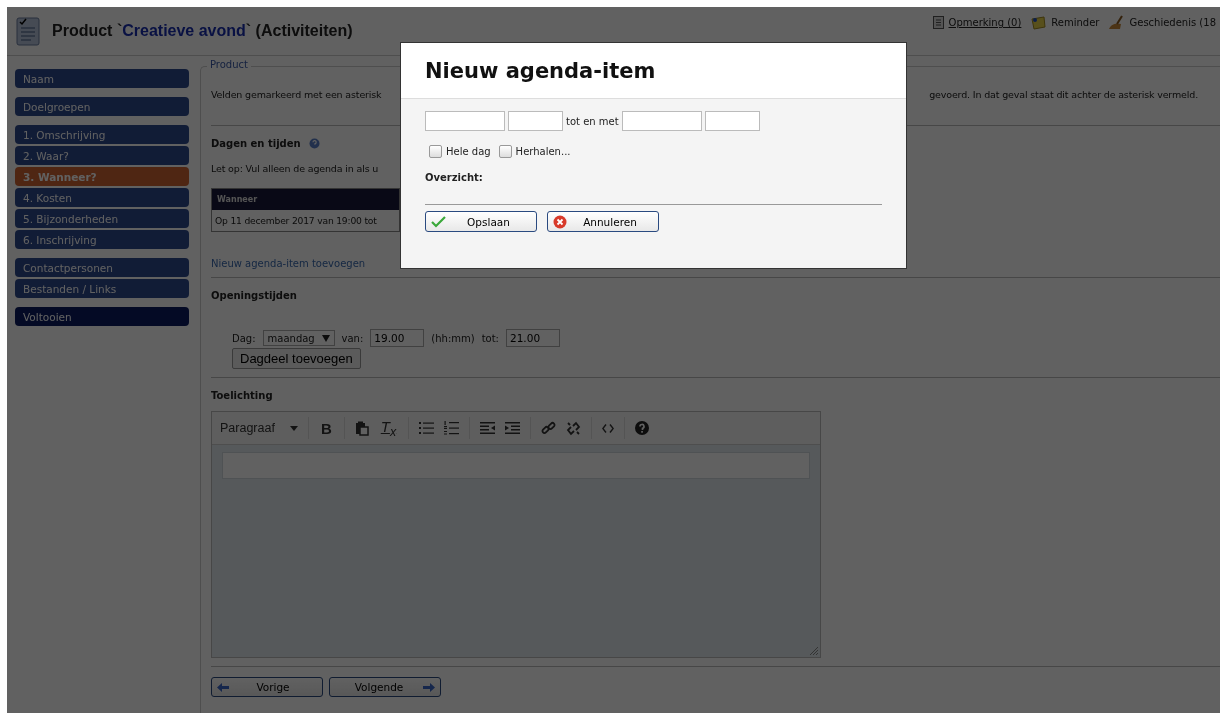 The height and width of the screenshot is (713, 1220). What do you see at coordinates (305, 221) in the screenshot?
I see `table-cell: Op 11 december 2017 van 19:00 tot` at bounding box center [305, 221].